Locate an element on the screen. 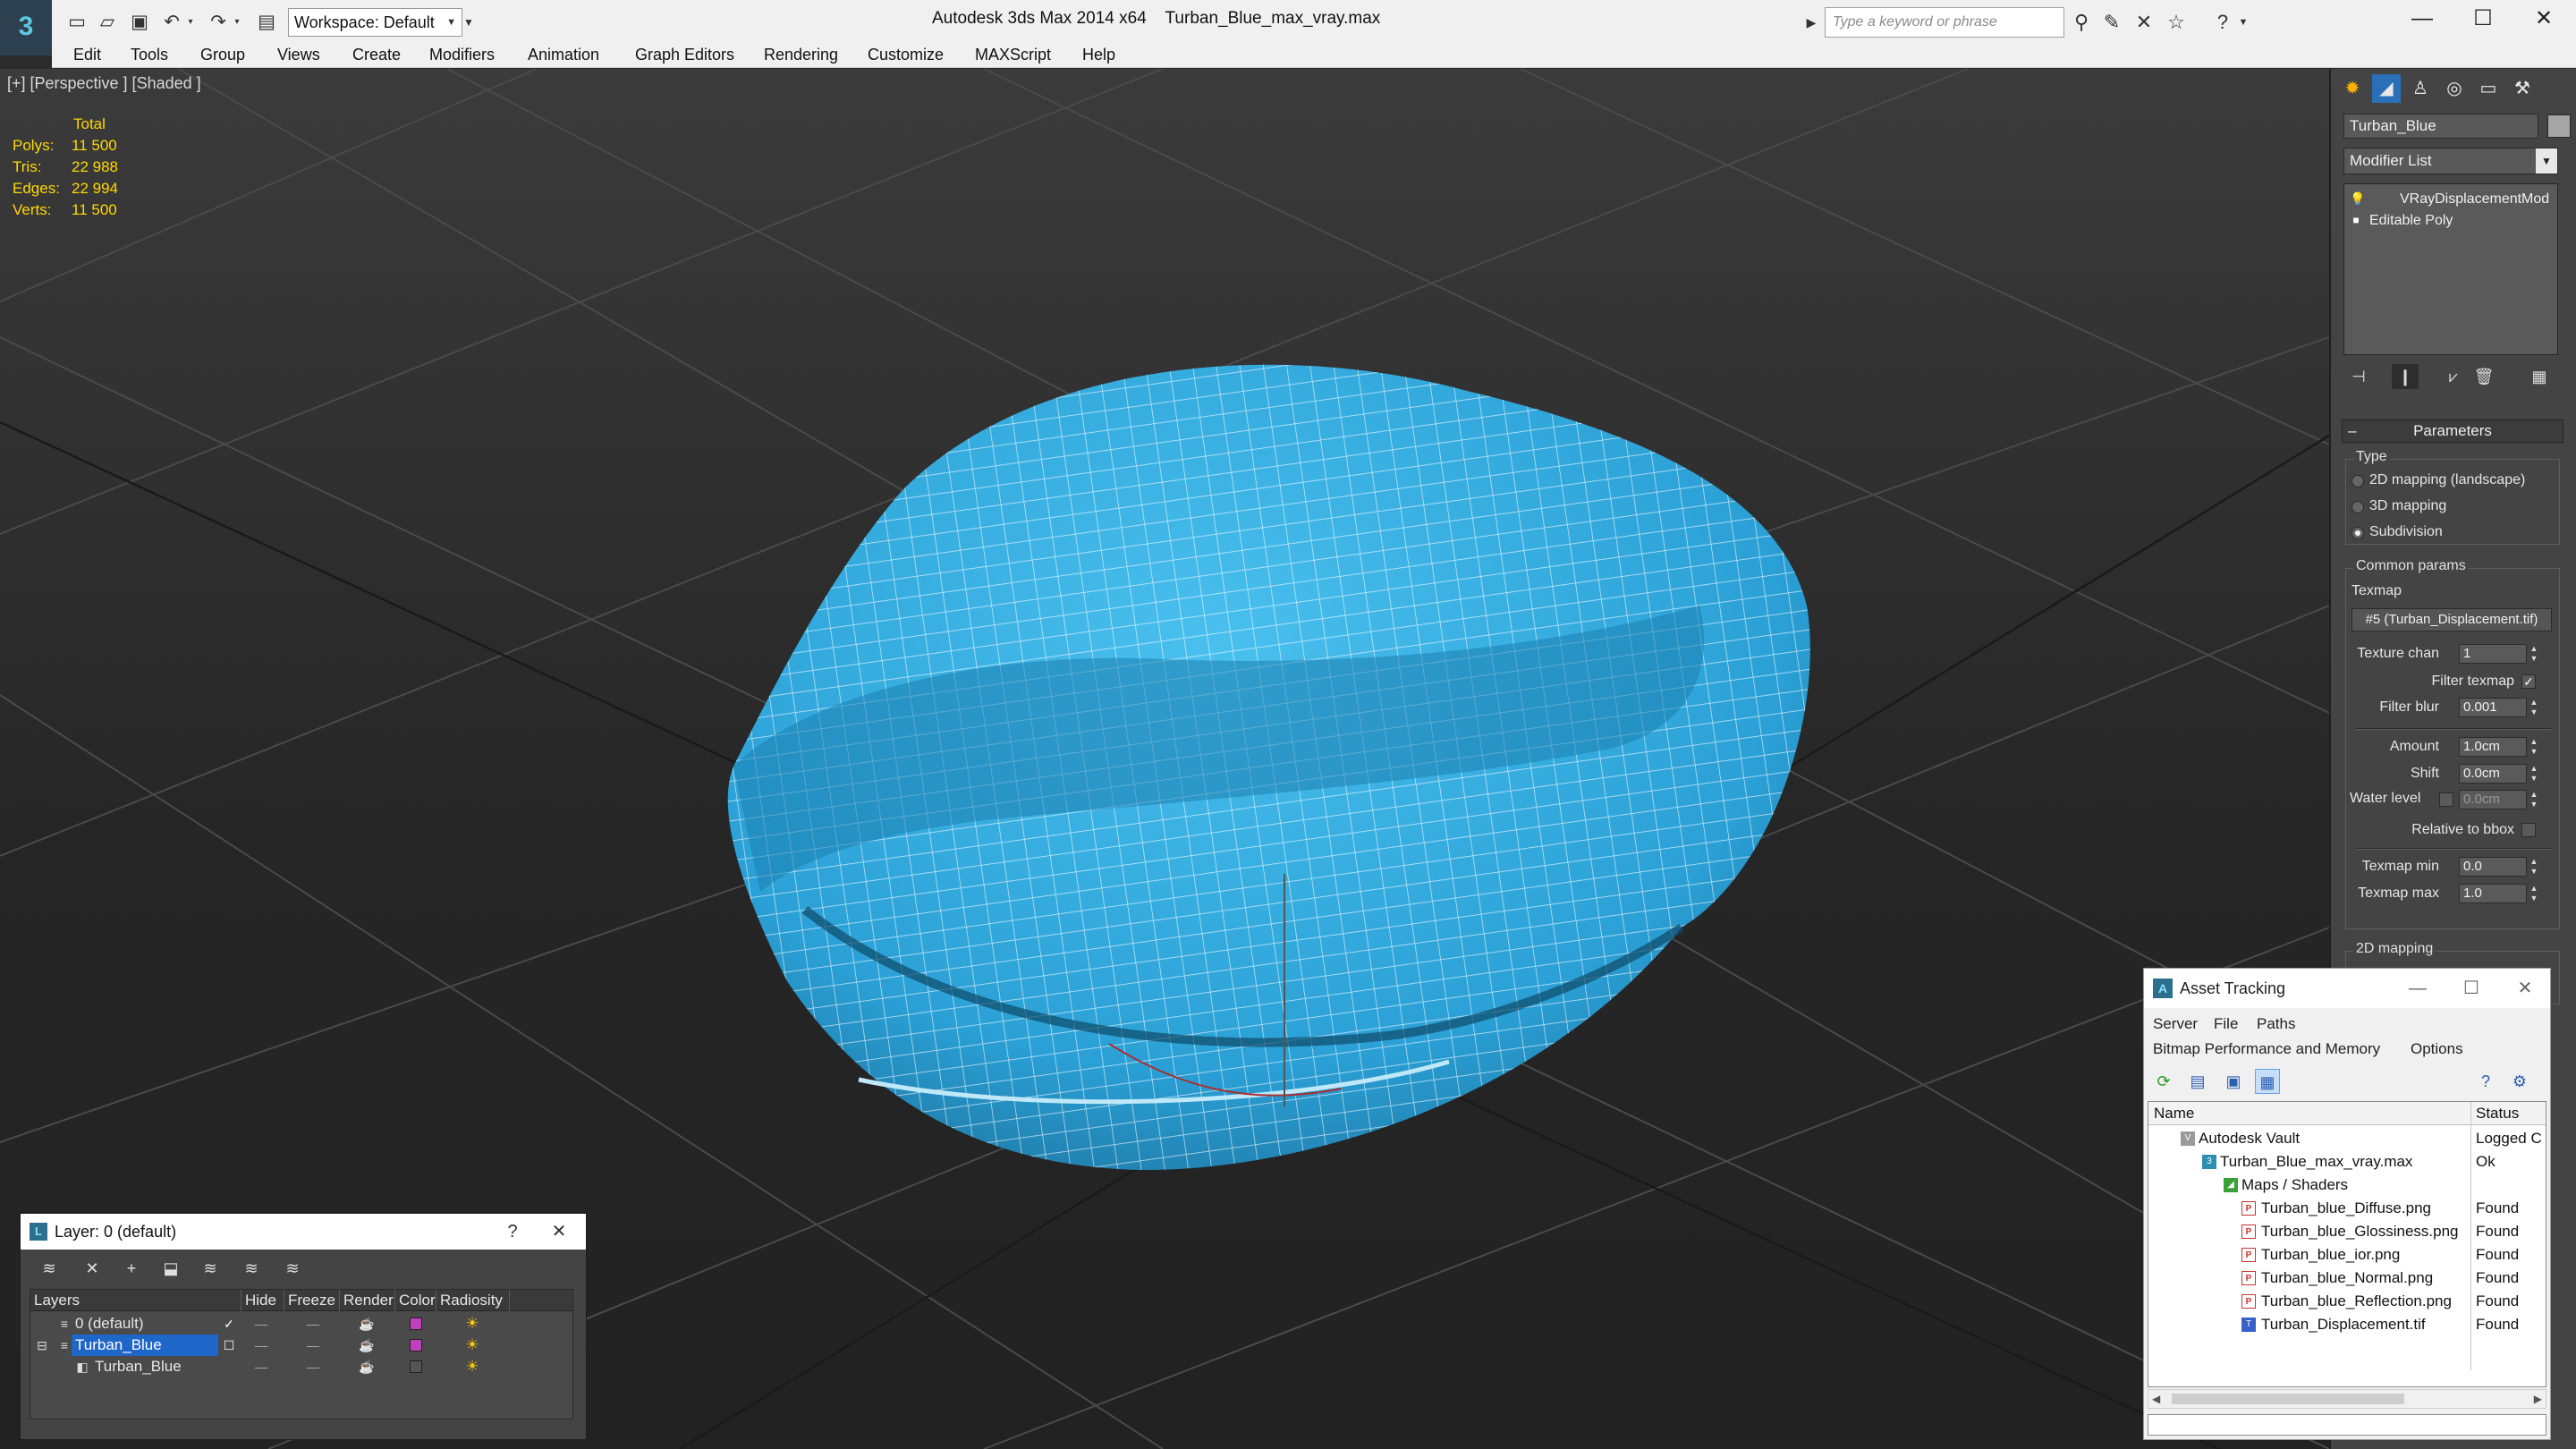 The image size is (2576, 1449). menu-help: Help is located at coordinates (1098, 54).